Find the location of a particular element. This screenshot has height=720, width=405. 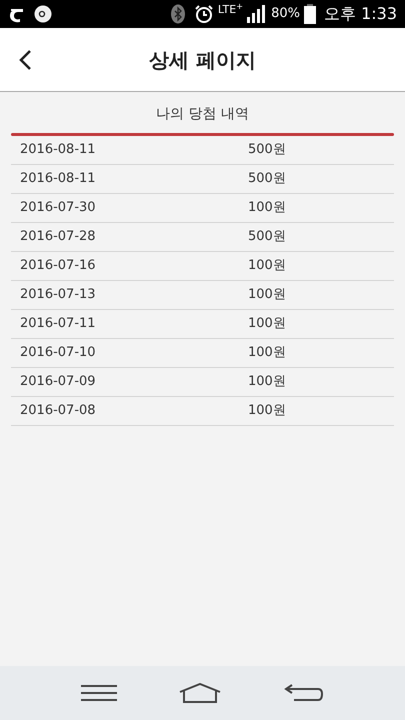

date-cell-text: 2016-07-10 is located at coordinates (58, 353).